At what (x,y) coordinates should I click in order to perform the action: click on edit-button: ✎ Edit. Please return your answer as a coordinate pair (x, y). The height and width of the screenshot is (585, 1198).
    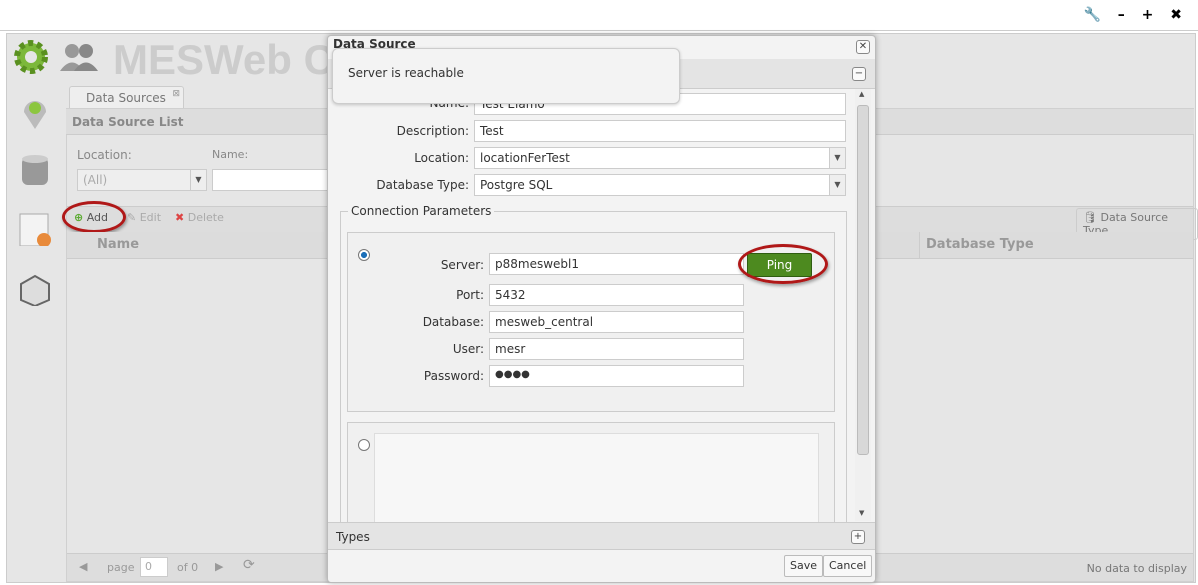
    Looking at the image, I should click on (144, 217).